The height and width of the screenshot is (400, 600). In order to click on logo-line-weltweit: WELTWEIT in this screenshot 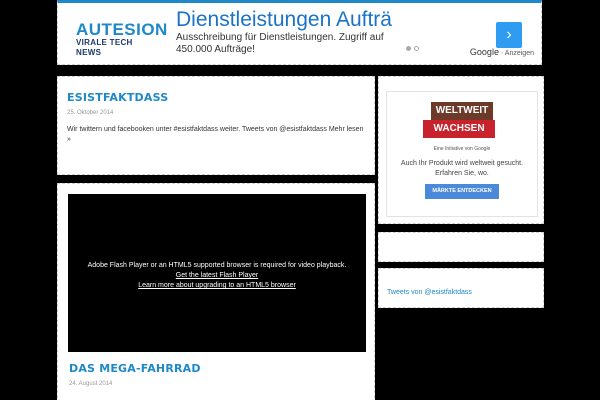, I will do `click(462, 111)`.